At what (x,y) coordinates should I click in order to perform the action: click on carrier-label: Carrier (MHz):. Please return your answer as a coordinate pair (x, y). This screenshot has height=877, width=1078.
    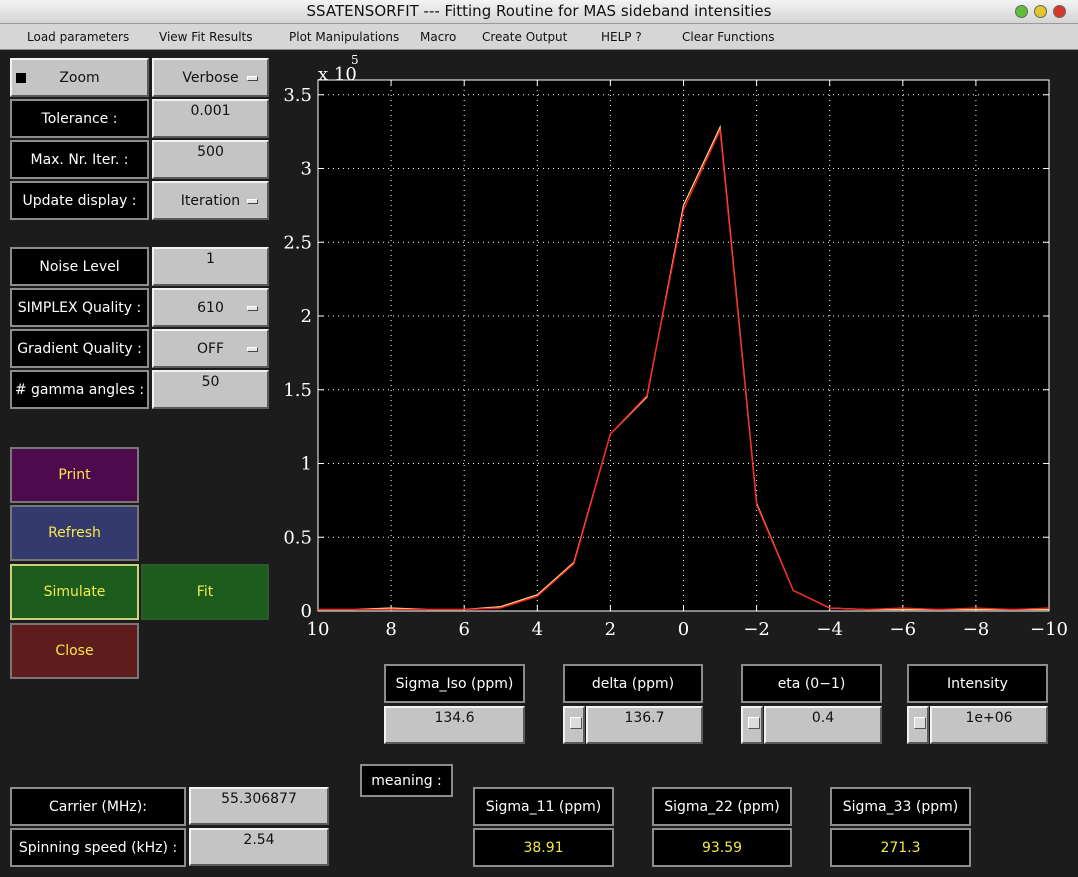
    Looking at the image, I should click on (98, 806).